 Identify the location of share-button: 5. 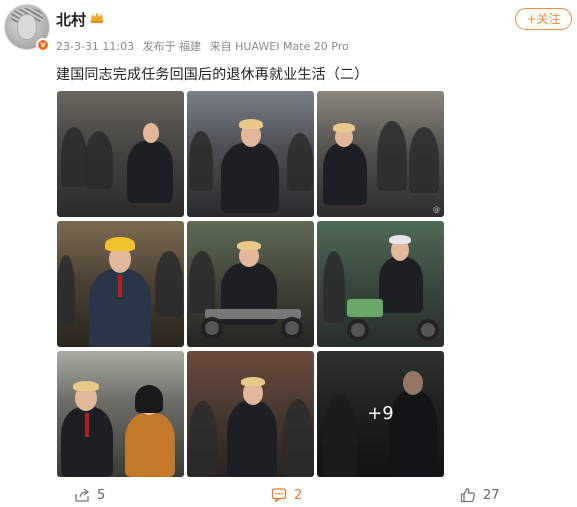
(89, 495).